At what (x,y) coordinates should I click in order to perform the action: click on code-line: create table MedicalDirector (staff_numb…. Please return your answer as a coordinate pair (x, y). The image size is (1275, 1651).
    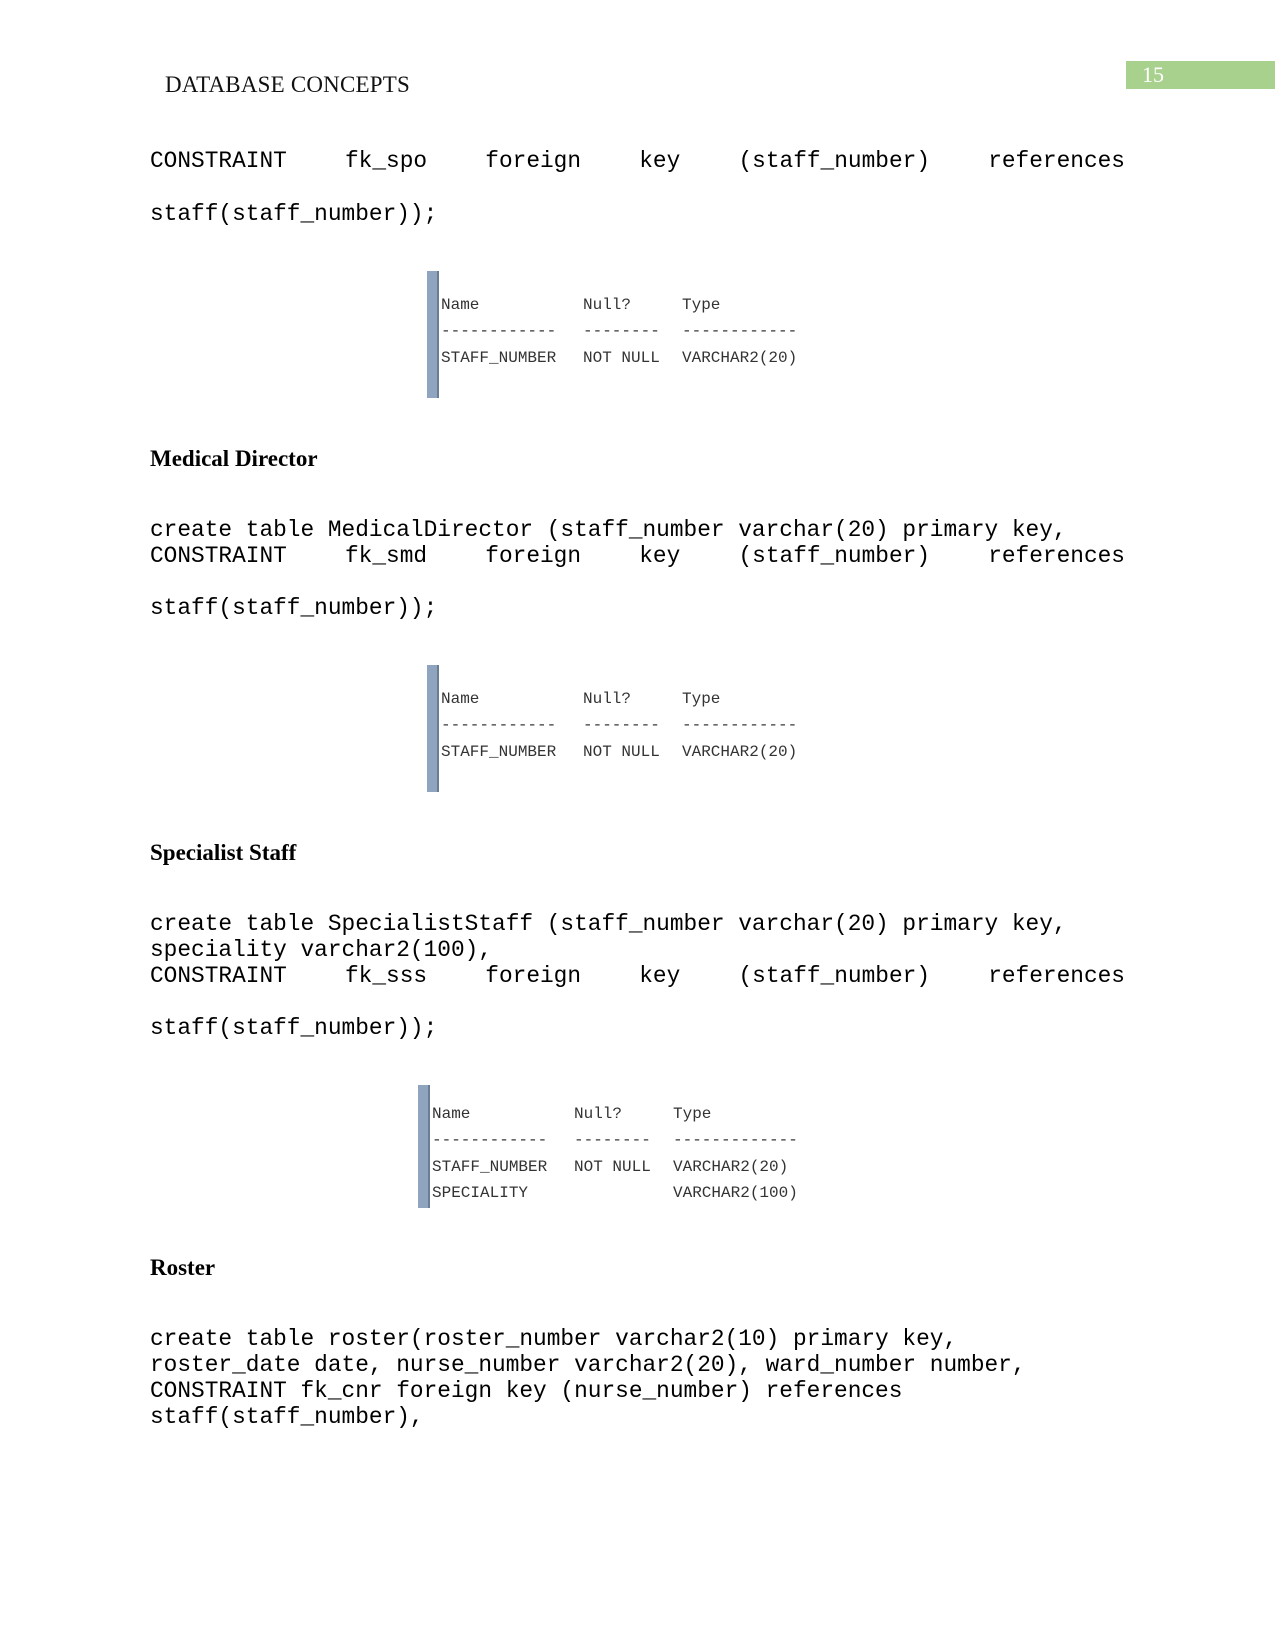
    Looking at the image, I should click on (608, 530).